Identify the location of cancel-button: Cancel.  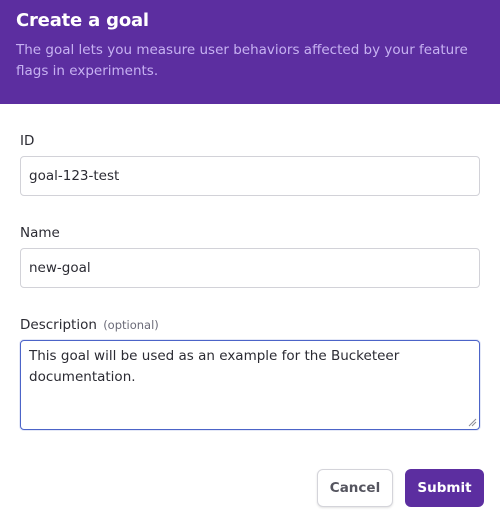
(355, 488).